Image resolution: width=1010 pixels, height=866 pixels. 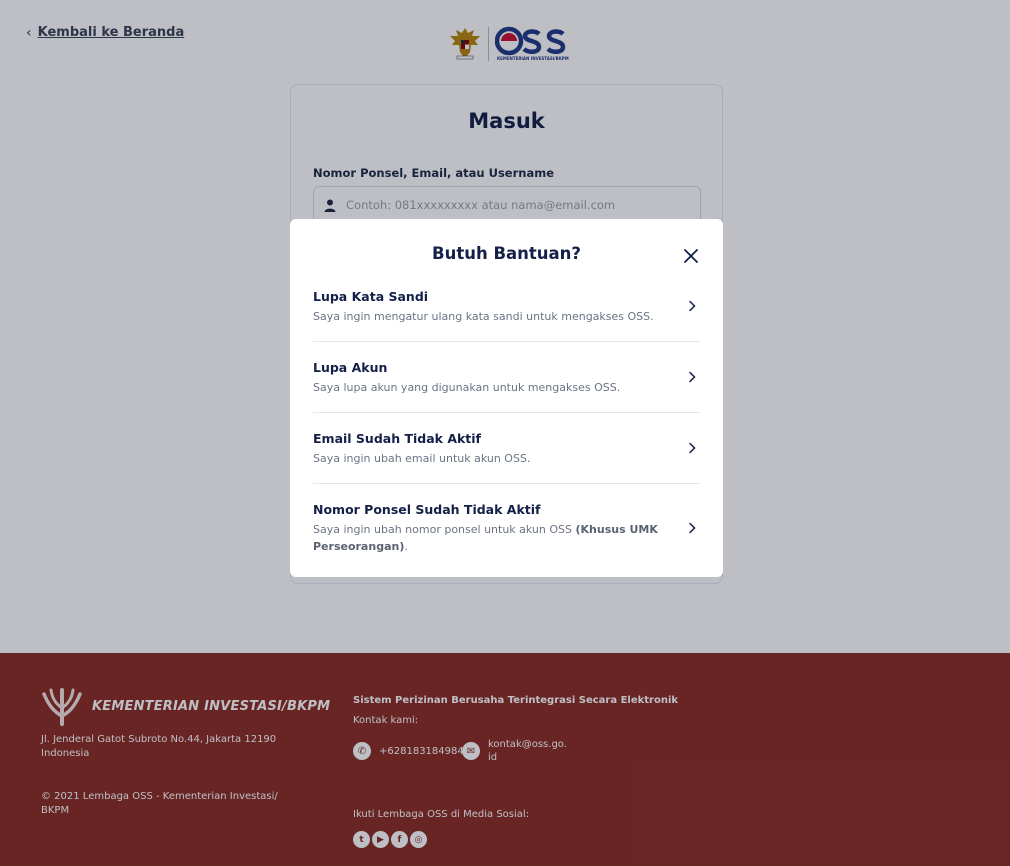 What do you see at coordinates (691, 256) in the screenshot?
I see `close-icon` at bounding box center [691, 256].